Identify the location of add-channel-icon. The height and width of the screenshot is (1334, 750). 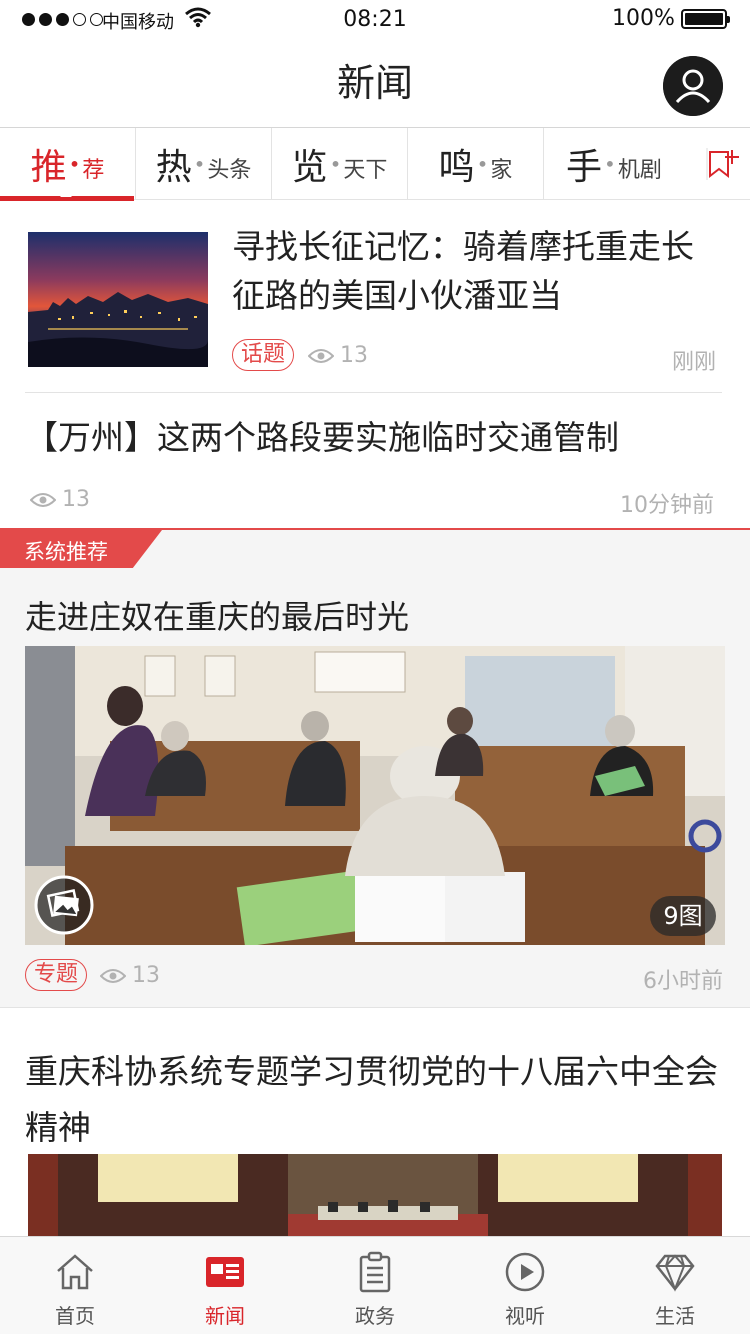
(723, 164).